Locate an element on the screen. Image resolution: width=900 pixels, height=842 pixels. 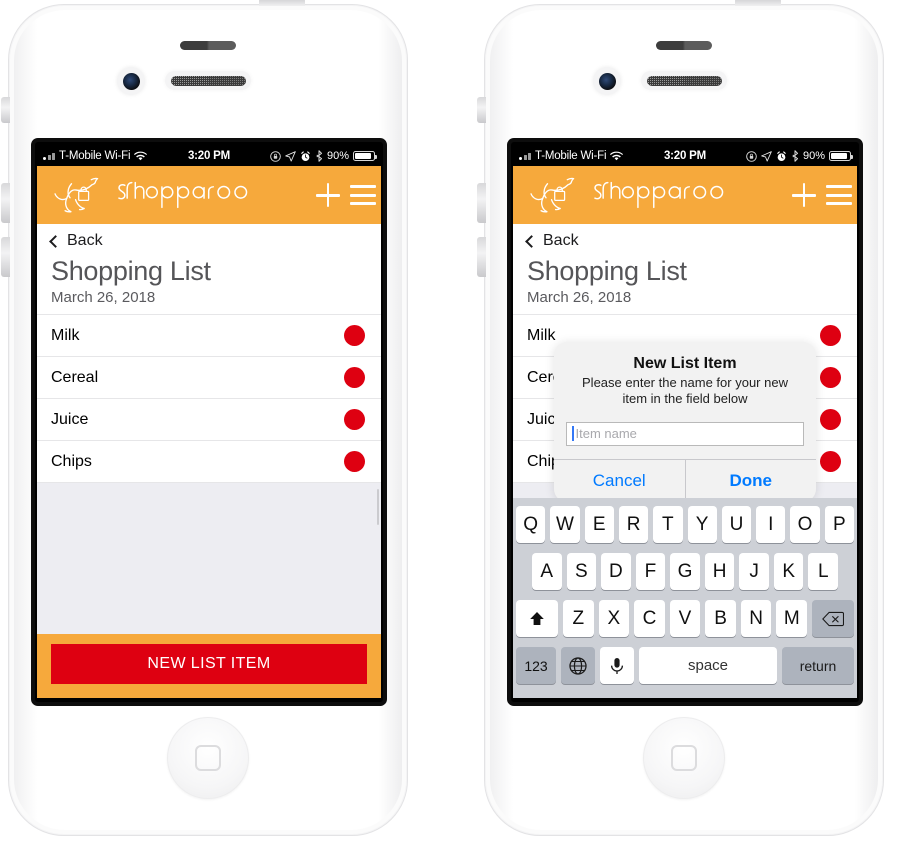
dialog-title: New List Item is located at coordinates (685, 363).